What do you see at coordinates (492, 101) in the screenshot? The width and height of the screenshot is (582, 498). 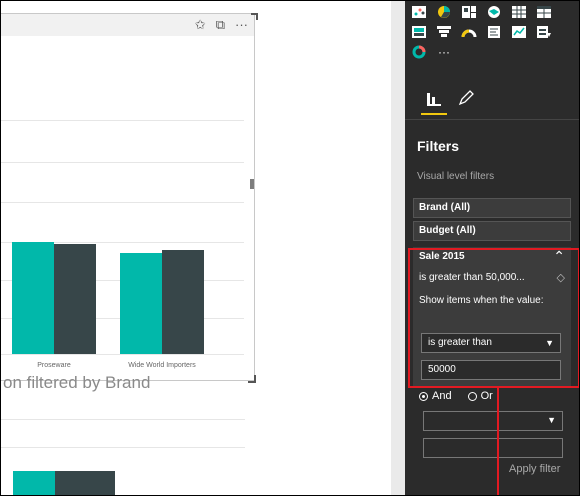 I see `pane-tabs` at bounding box center [492, 101].